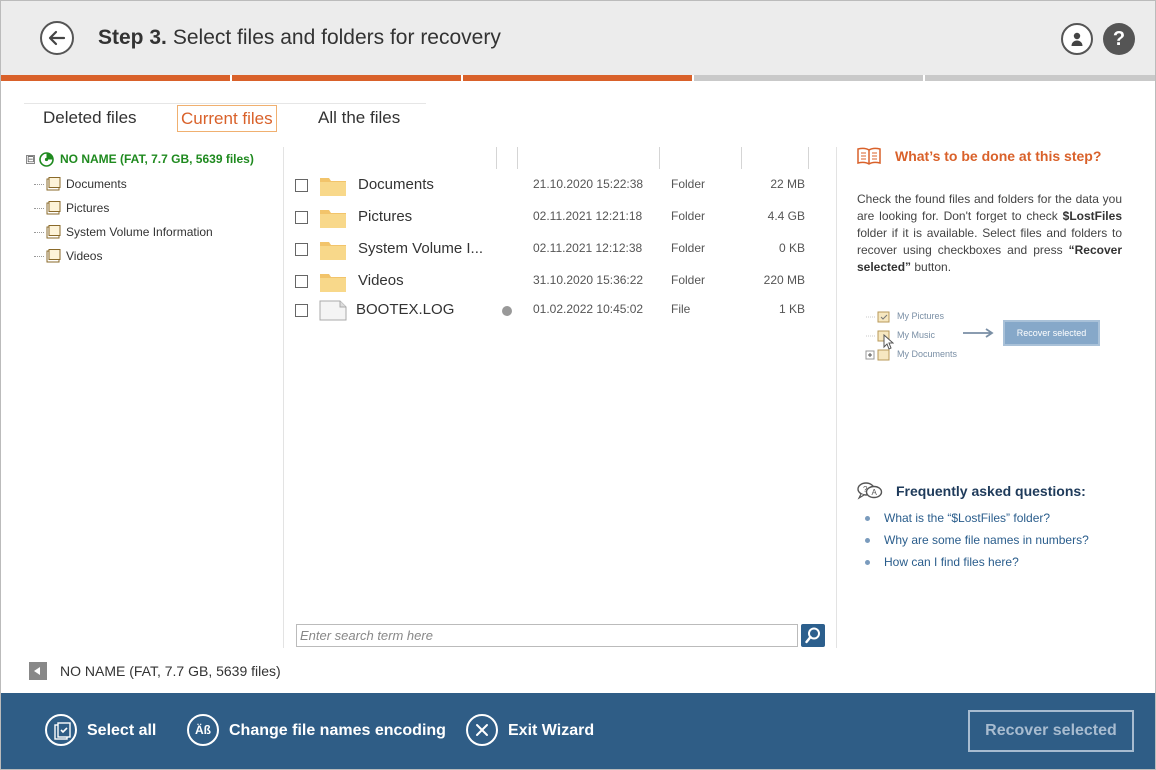  I want to click on exit-wizard-button: Exit Wizard, so click(536, 731).